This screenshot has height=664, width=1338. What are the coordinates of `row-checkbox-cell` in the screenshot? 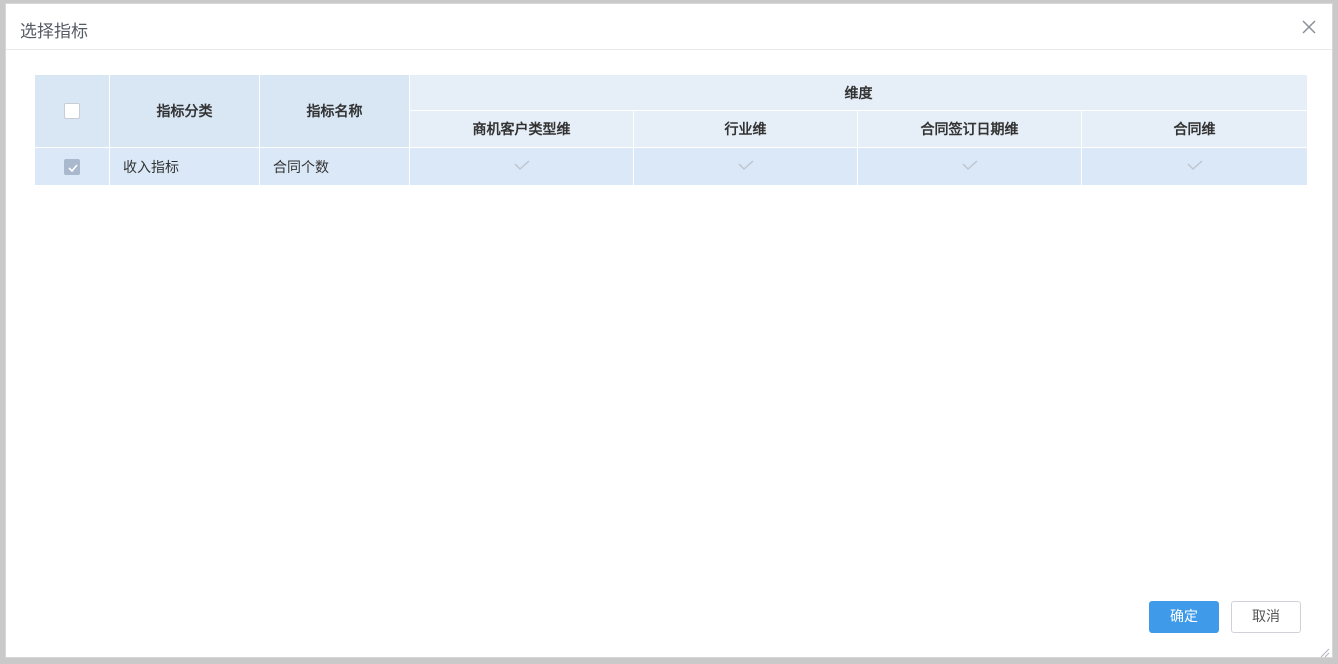 It's located at (72, 166).